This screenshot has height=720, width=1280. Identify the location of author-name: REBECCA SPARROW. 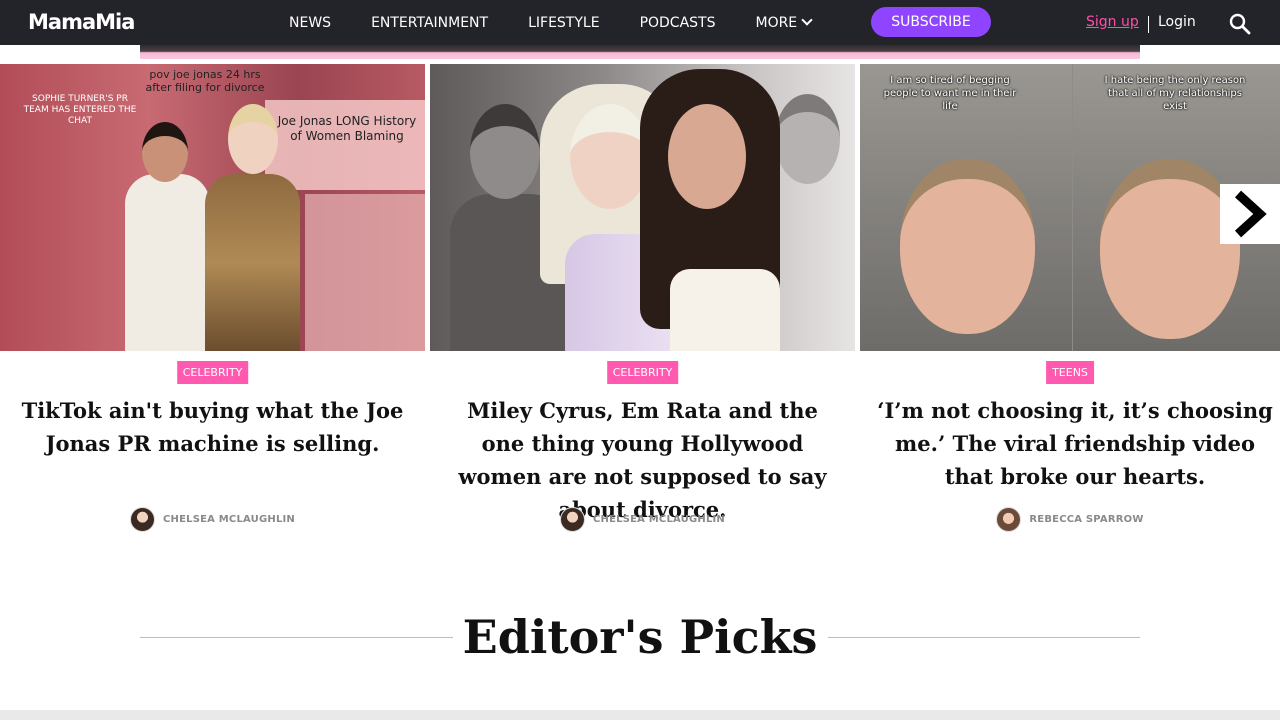
(1086, 519).